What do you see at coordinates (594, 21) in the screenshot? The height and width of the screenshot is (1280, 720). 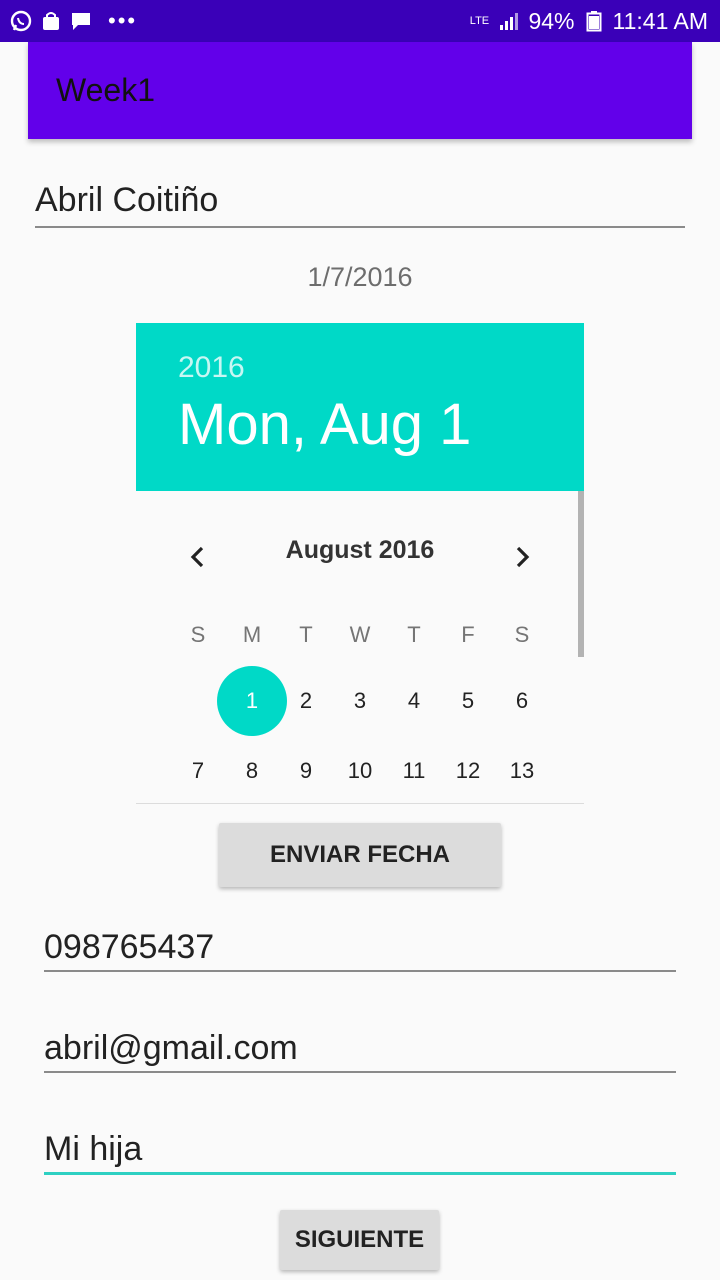 I see `battery-icon` at bounding box center [594, 21].